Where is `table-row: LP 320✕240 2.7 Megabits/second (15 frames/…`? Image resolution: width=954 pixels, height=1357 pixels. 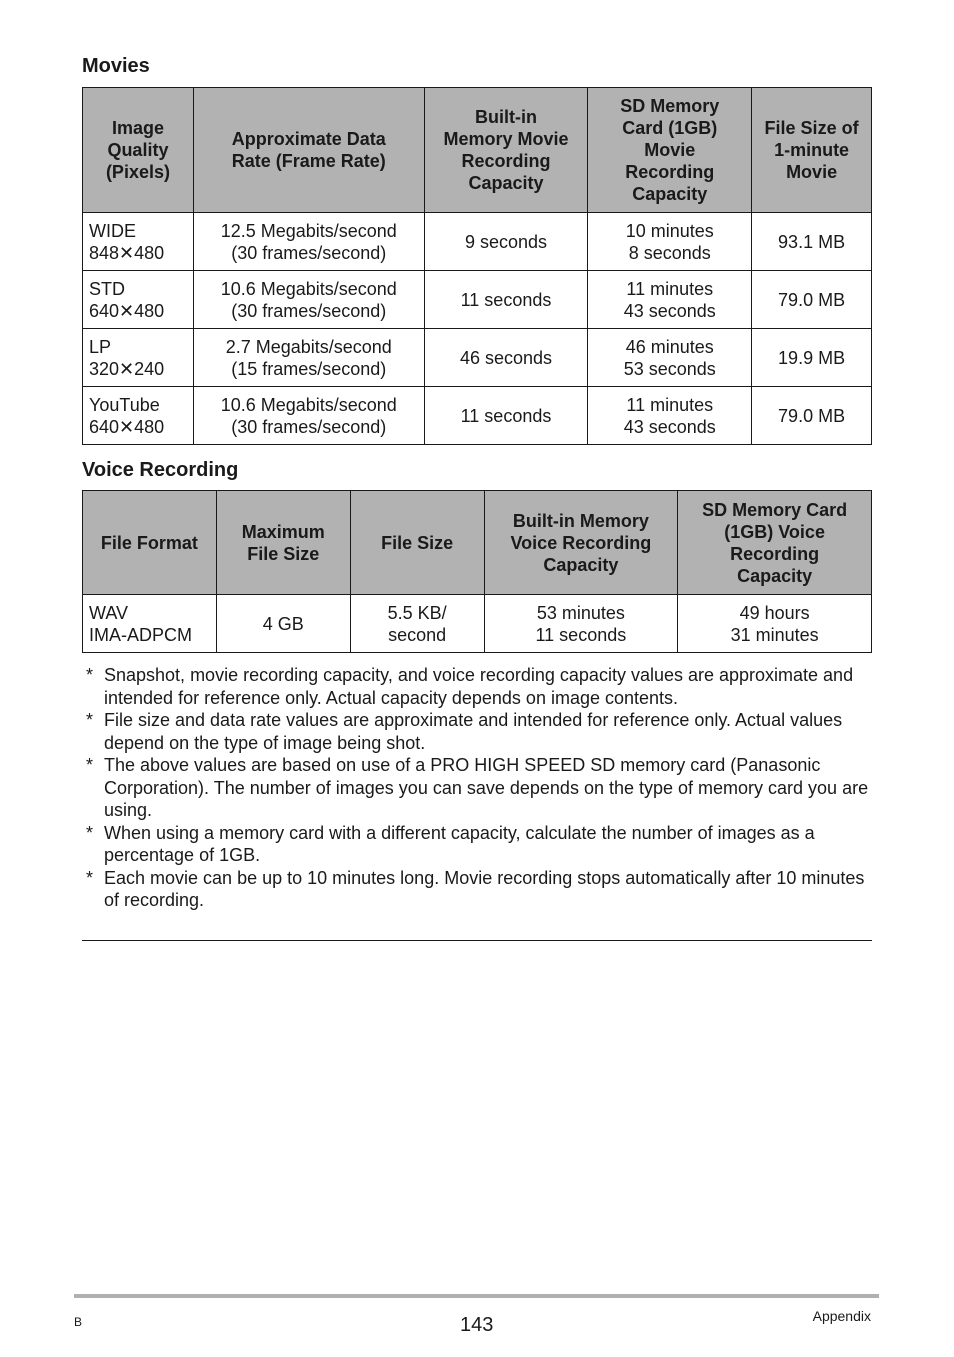
table-row: LP 320✕240 2.7 Megabits/second (15 frames/… is located at coordinates (477, 357).